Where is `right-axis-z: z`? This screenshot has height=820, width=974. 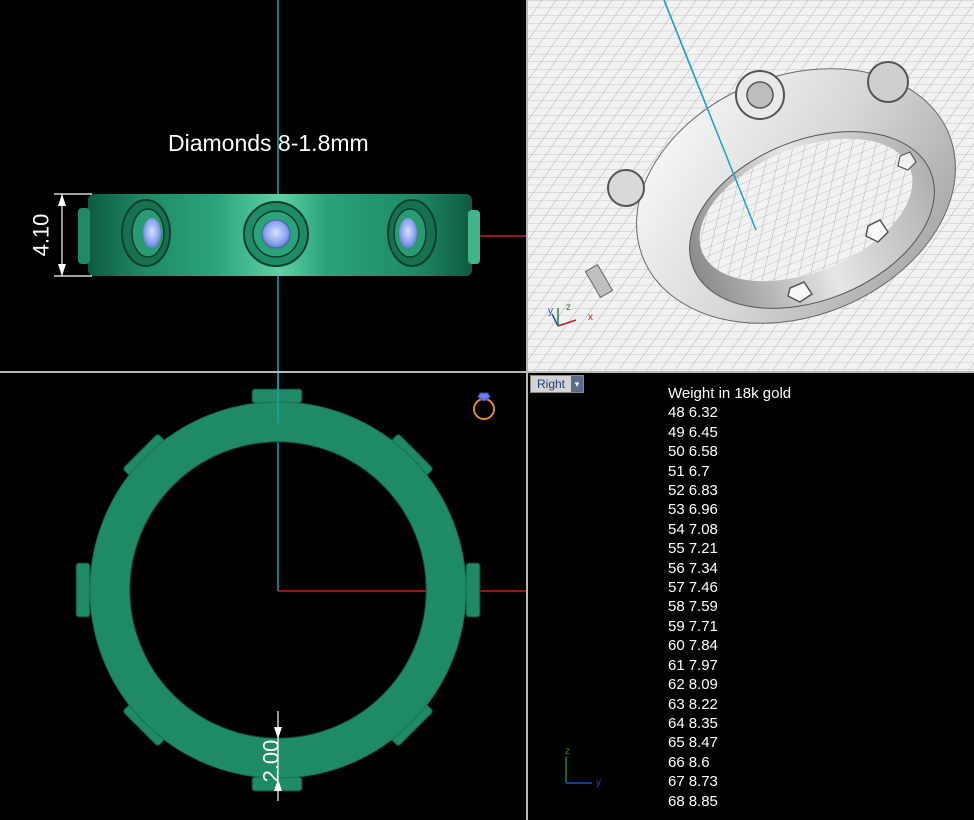
right-axis-z: z is located at coordinates (567, 751).